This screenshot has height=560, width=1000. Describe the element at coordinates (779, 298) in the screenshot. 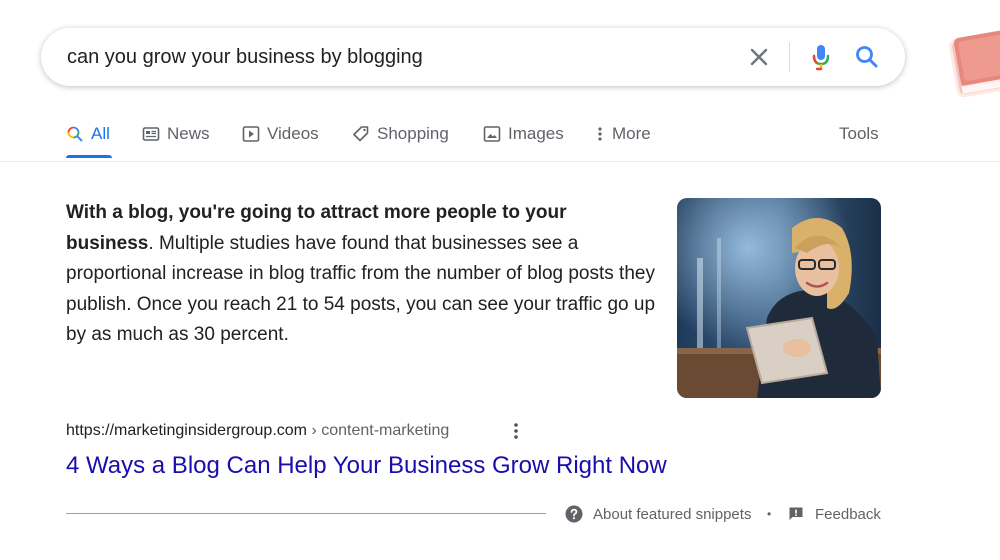

I see `snippet-image` at that location.